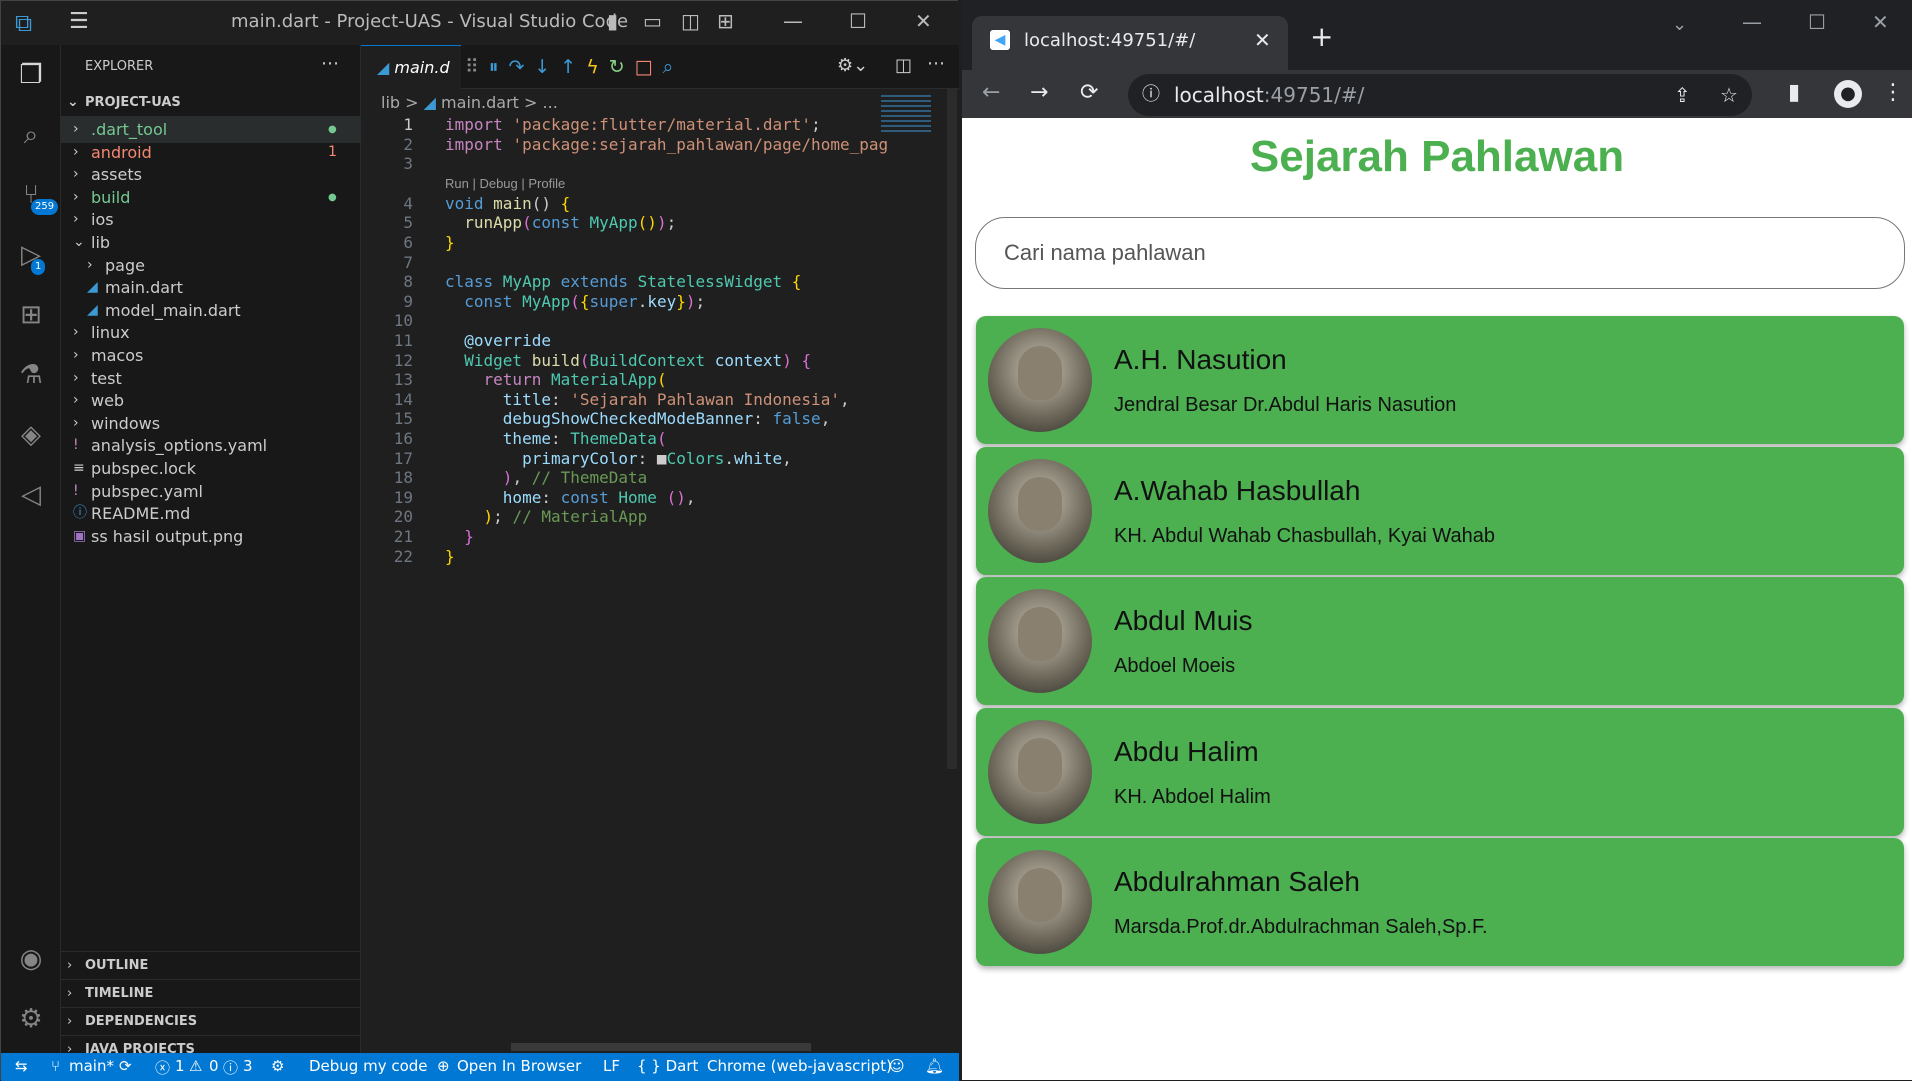 This screenshot has width=1912, height=1081. I want to click on stop-icon: □, so click(644, 67).